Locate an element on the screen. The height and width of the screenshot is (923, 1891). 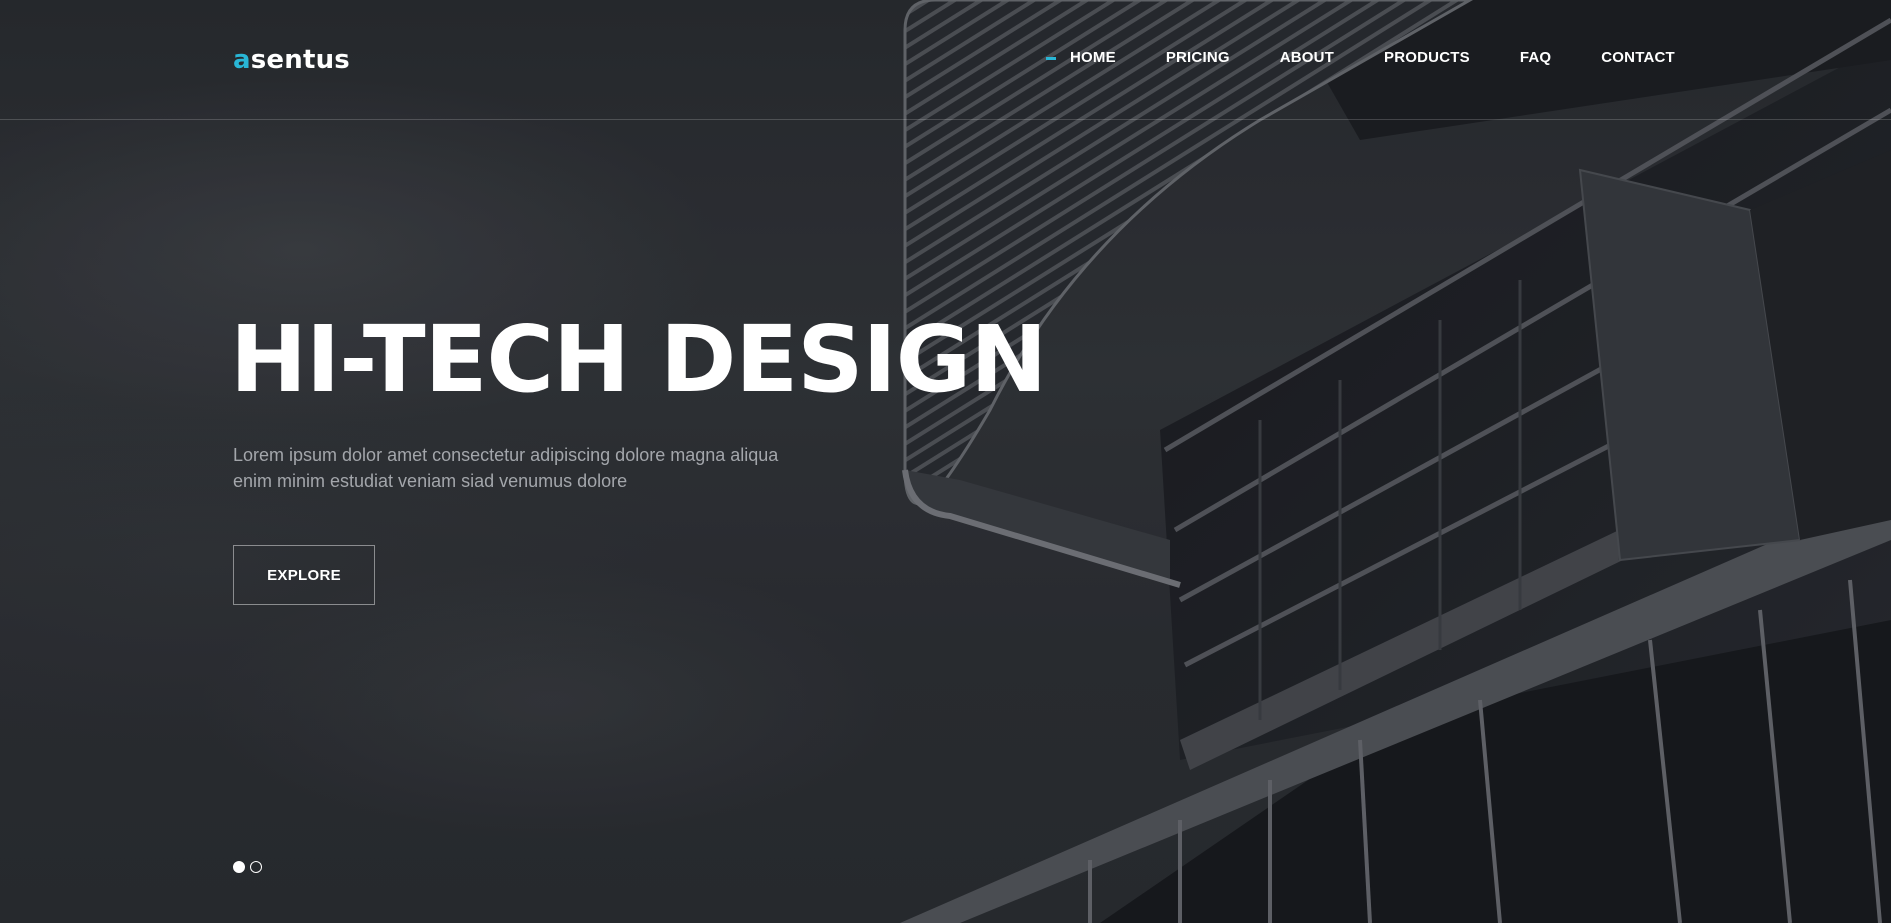
explore-button: EXPLORE is located at coordinates (304, 575).